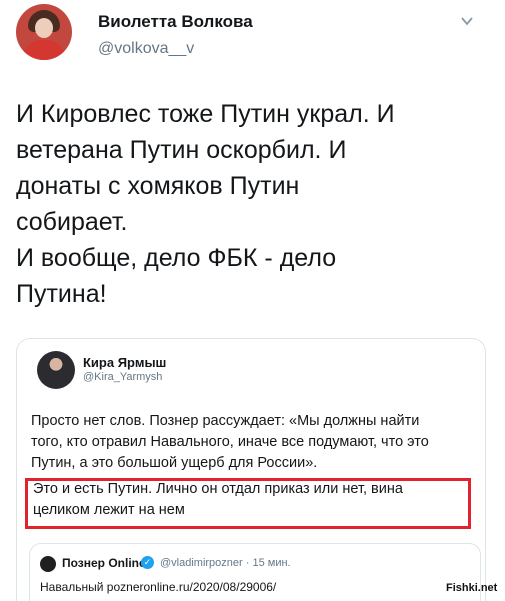  Describe the element at coordinates (181, 150) in the screenshot. I see `tweet-line: ветерана Путин оскорбил. И` at that location.